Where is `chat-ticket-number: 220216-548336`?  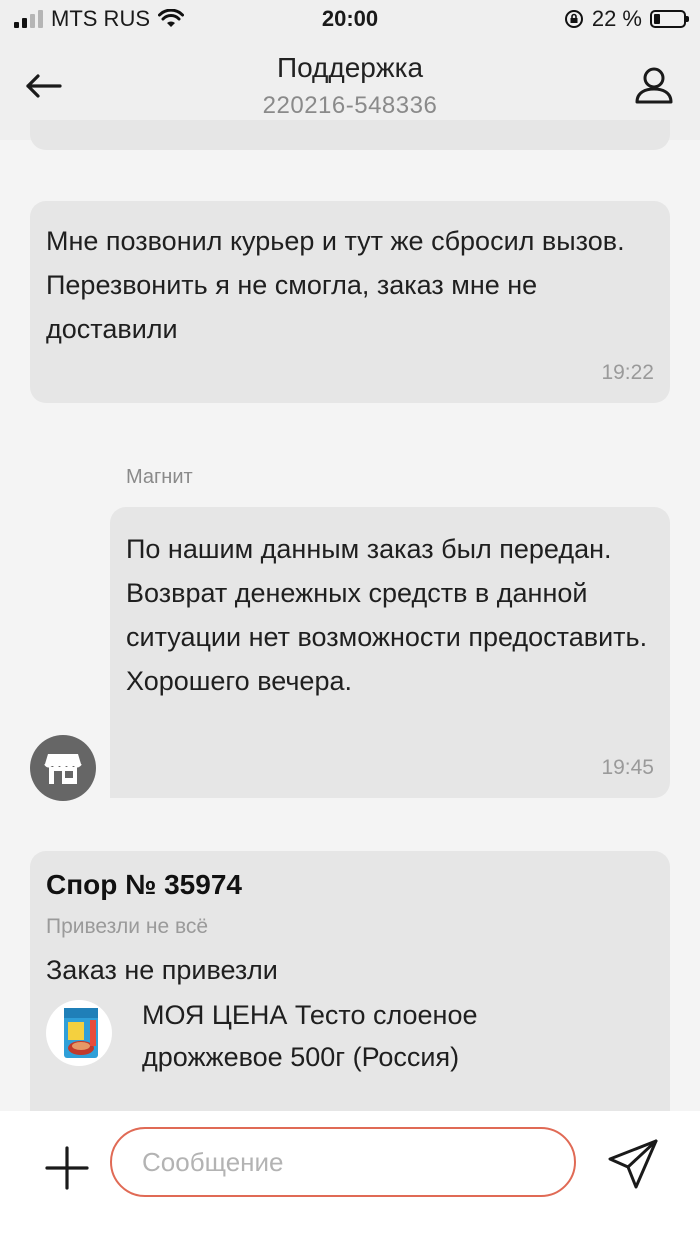 chat-ticket-number: 220216-548336 is located at coordinates (350, 105).